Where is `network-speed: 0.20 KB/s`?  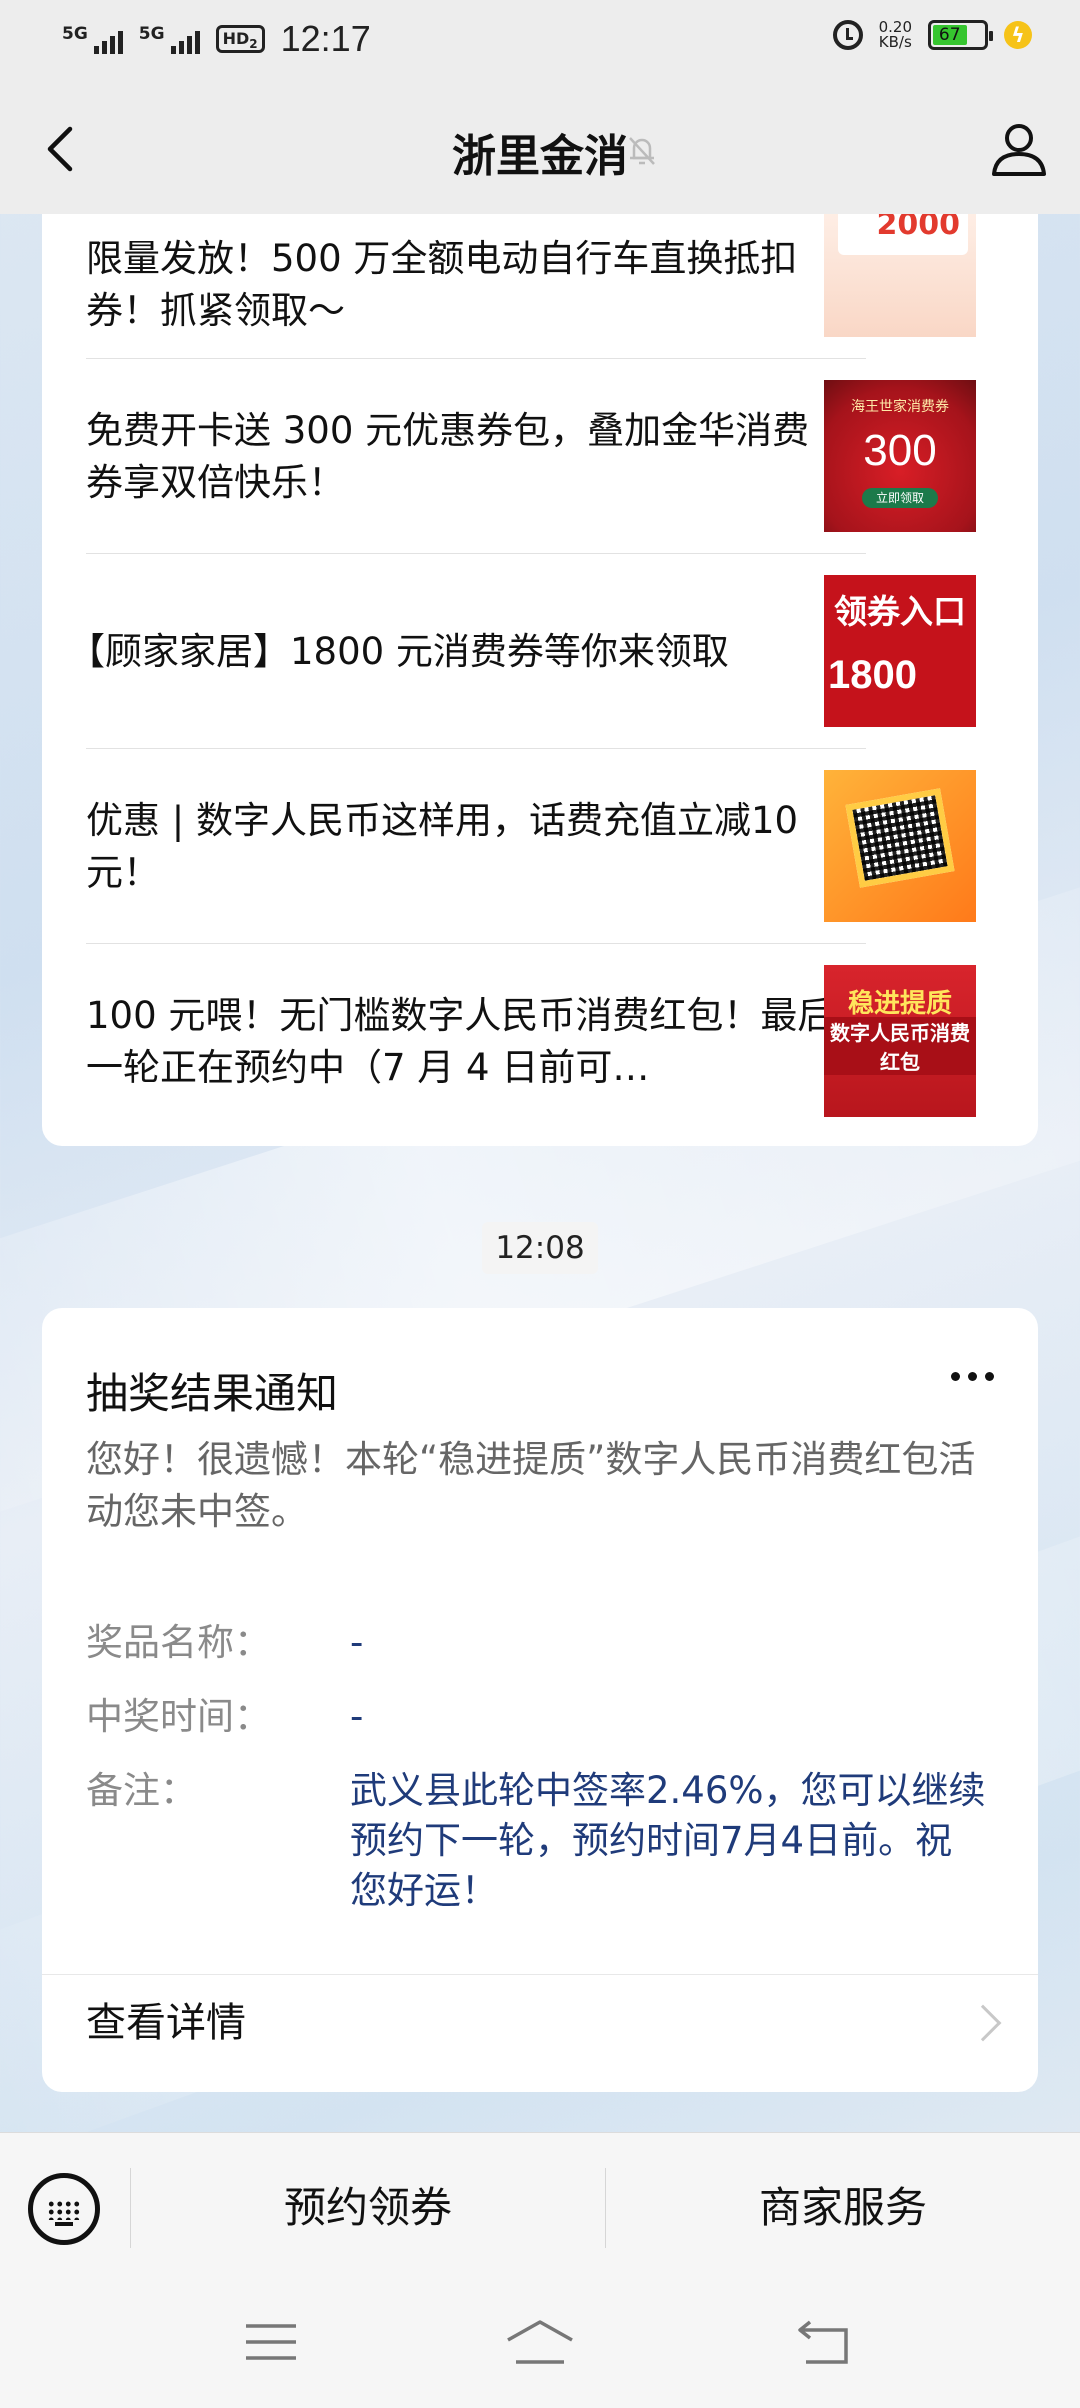
network-speed: 0.20 KB/s is located at coordinates (895, 35).